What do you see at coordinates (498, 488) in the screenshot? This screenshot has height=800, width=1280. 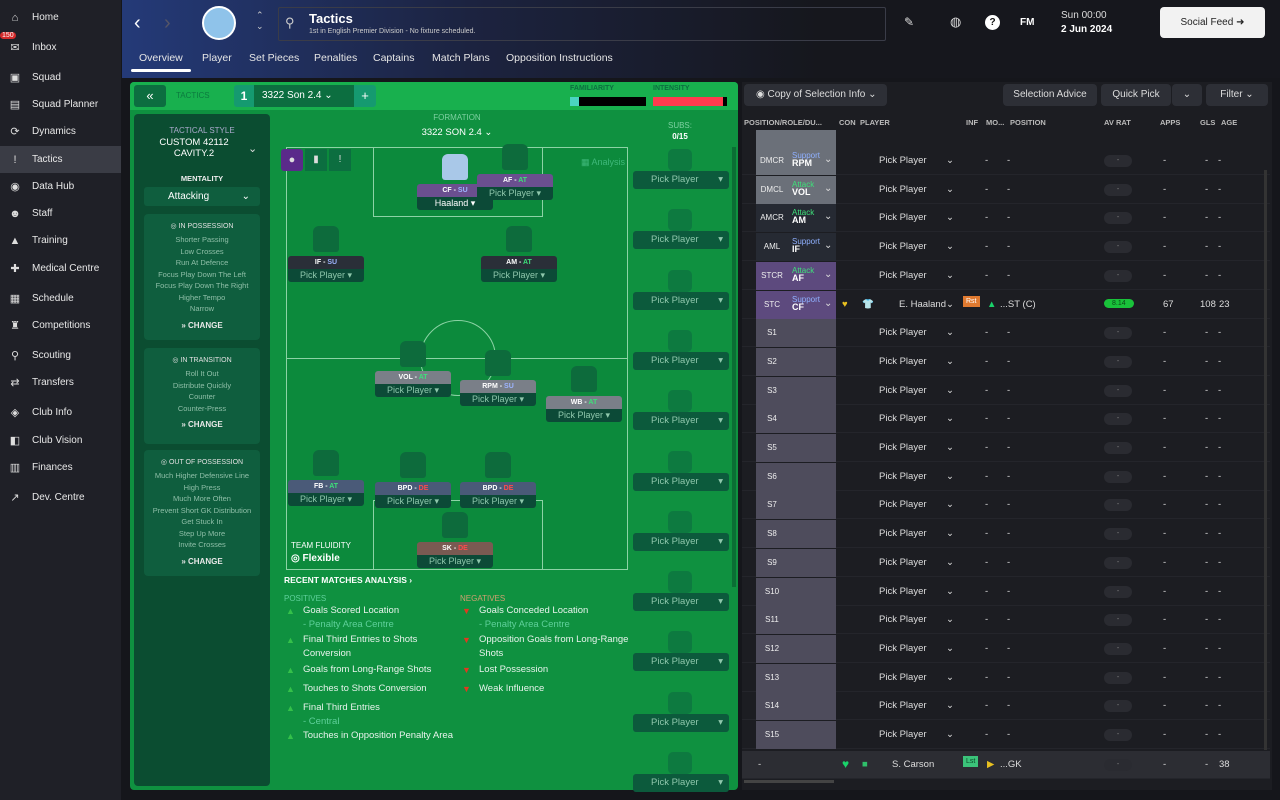 I see `role-label: BPD - DE` at bounding box center [498, 488].